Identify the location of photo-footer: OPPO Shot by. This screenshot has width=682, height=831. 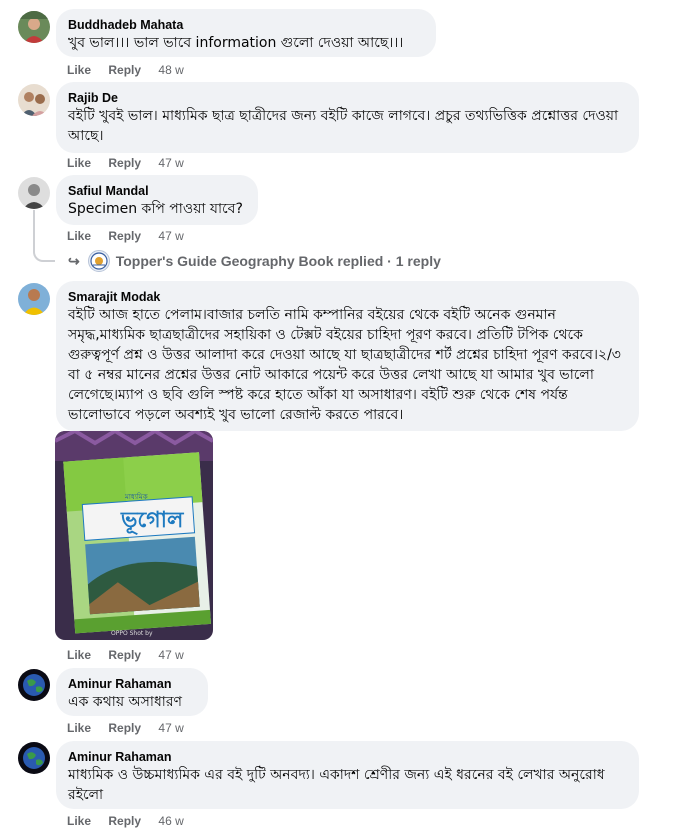
(132, 633).